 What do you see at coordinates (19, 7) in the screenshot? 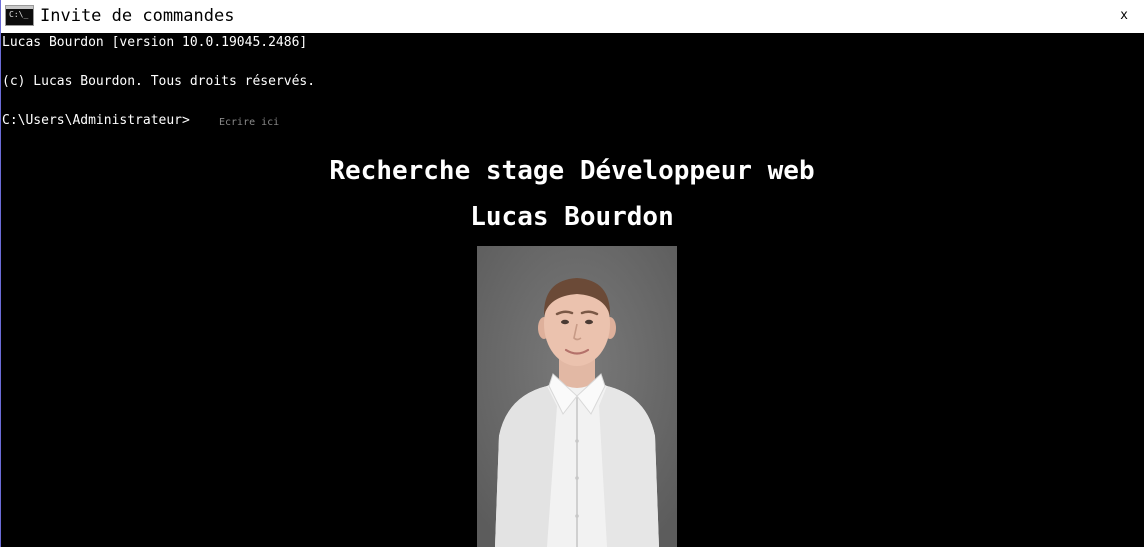
I see `icon-title-strip` at bounding box center [19, 7].